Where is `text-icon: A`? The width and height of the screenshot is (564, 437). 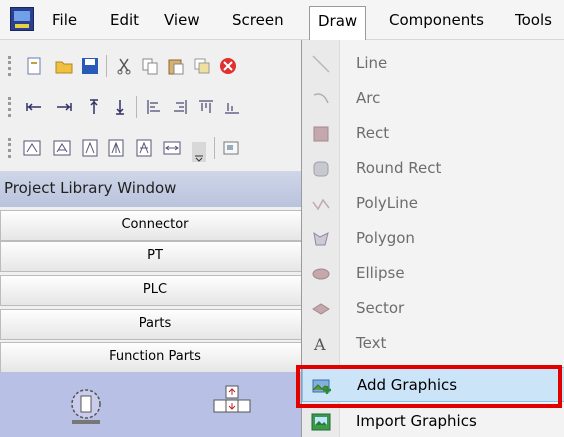
text-icon: A is located at coordinates (319, 344).